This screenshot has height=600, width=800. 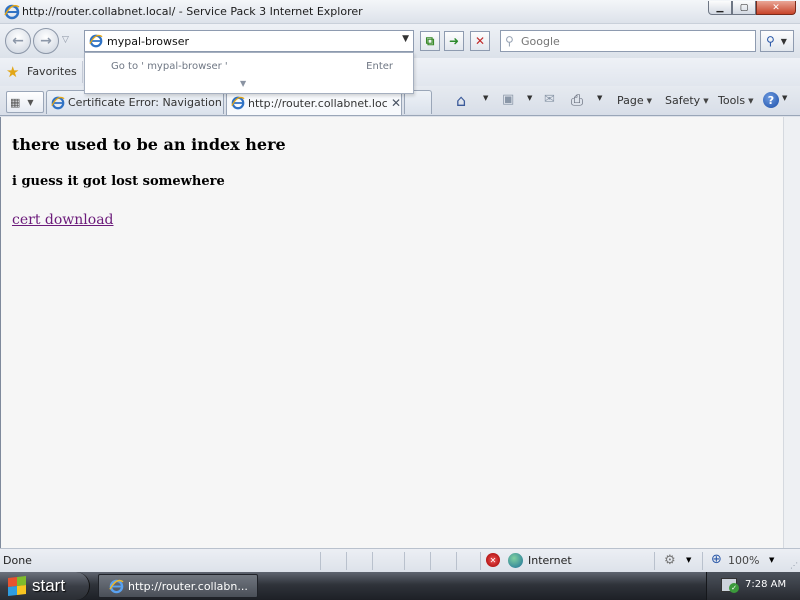 I want to click on status-text: Done, so click(x=17, y=560).